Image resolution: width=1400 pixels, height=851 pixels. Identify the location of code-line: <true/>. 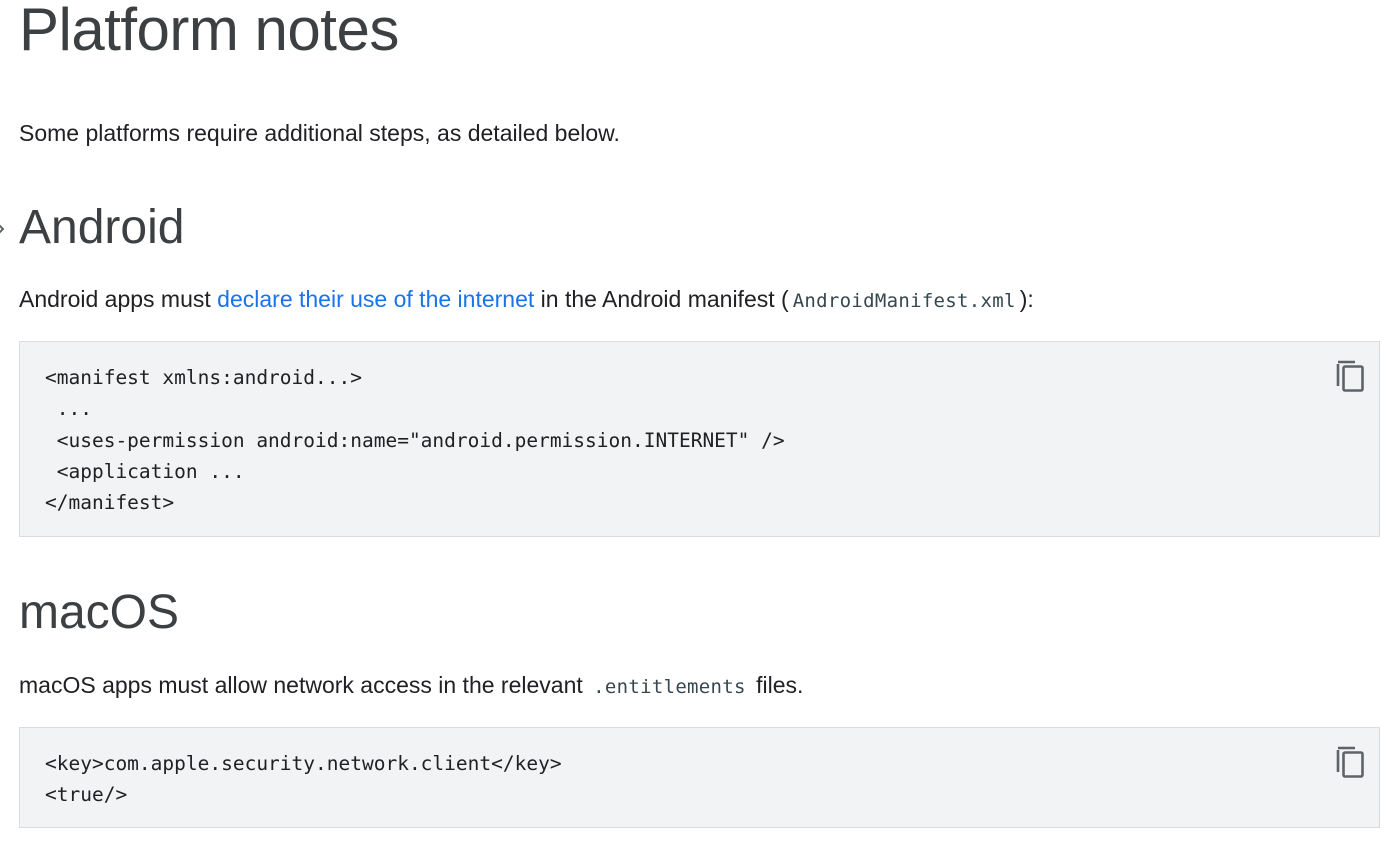
(86, 795).